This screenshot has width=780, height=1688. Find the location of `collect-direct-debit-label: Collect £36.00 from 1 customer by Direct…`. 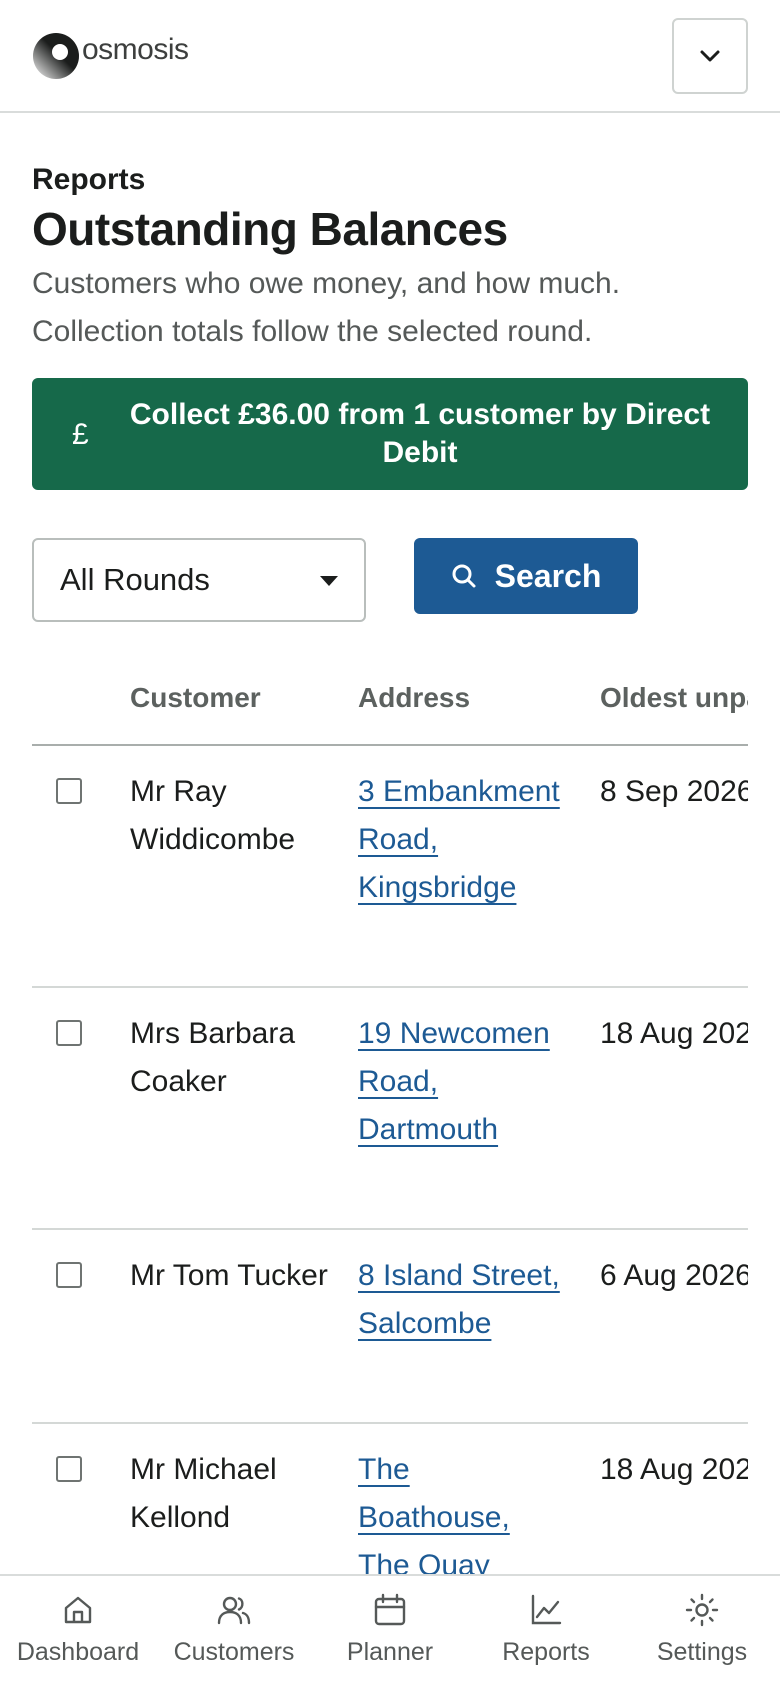

collect-direct-debit-label: Collect £36.00 from 1 customer by Direct… is located at coordinates (420, 433).